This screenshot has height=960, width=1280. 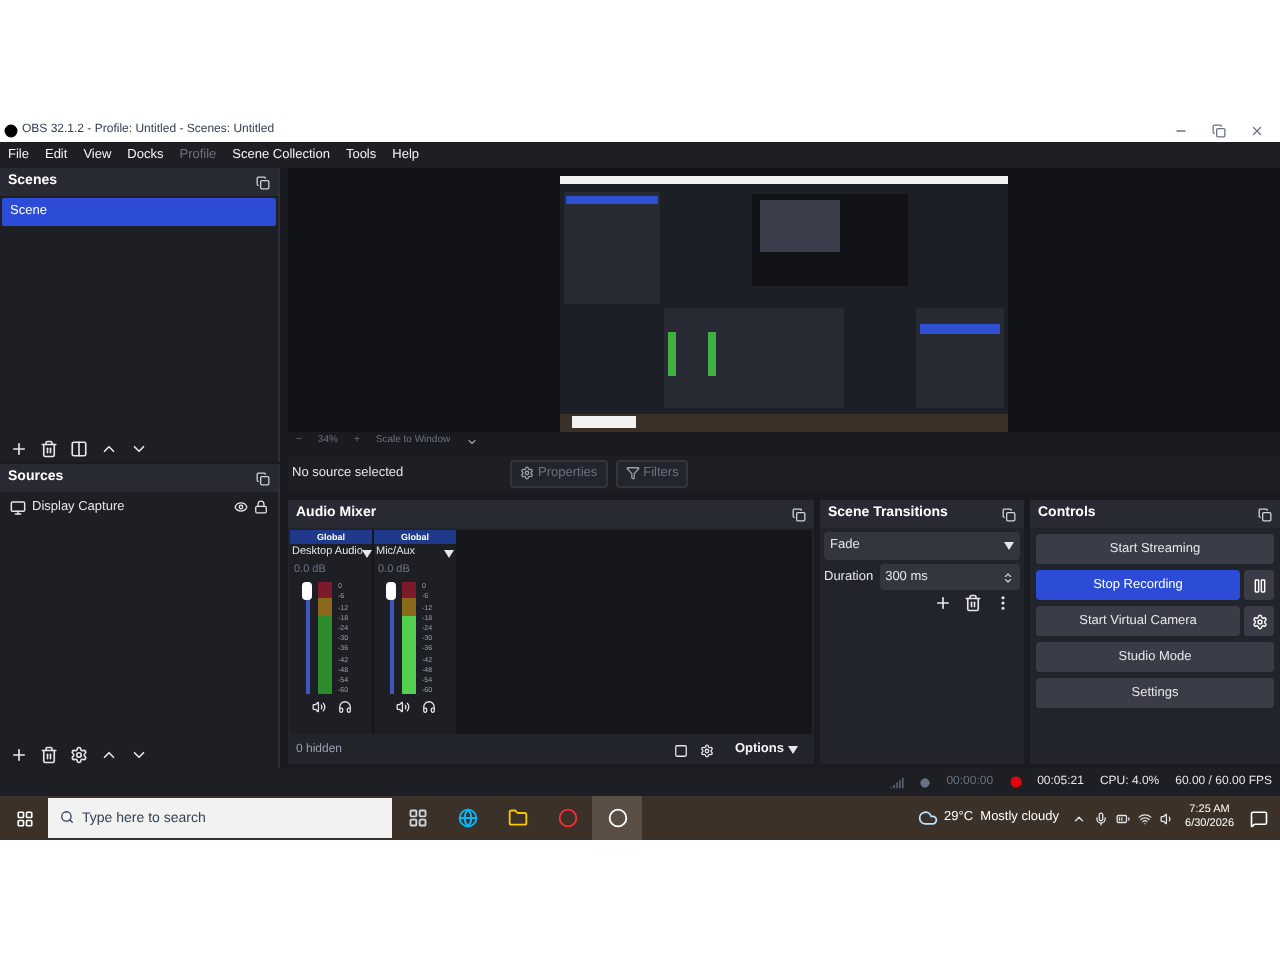 I want to click on search-icon, so click(x=67, y=817).